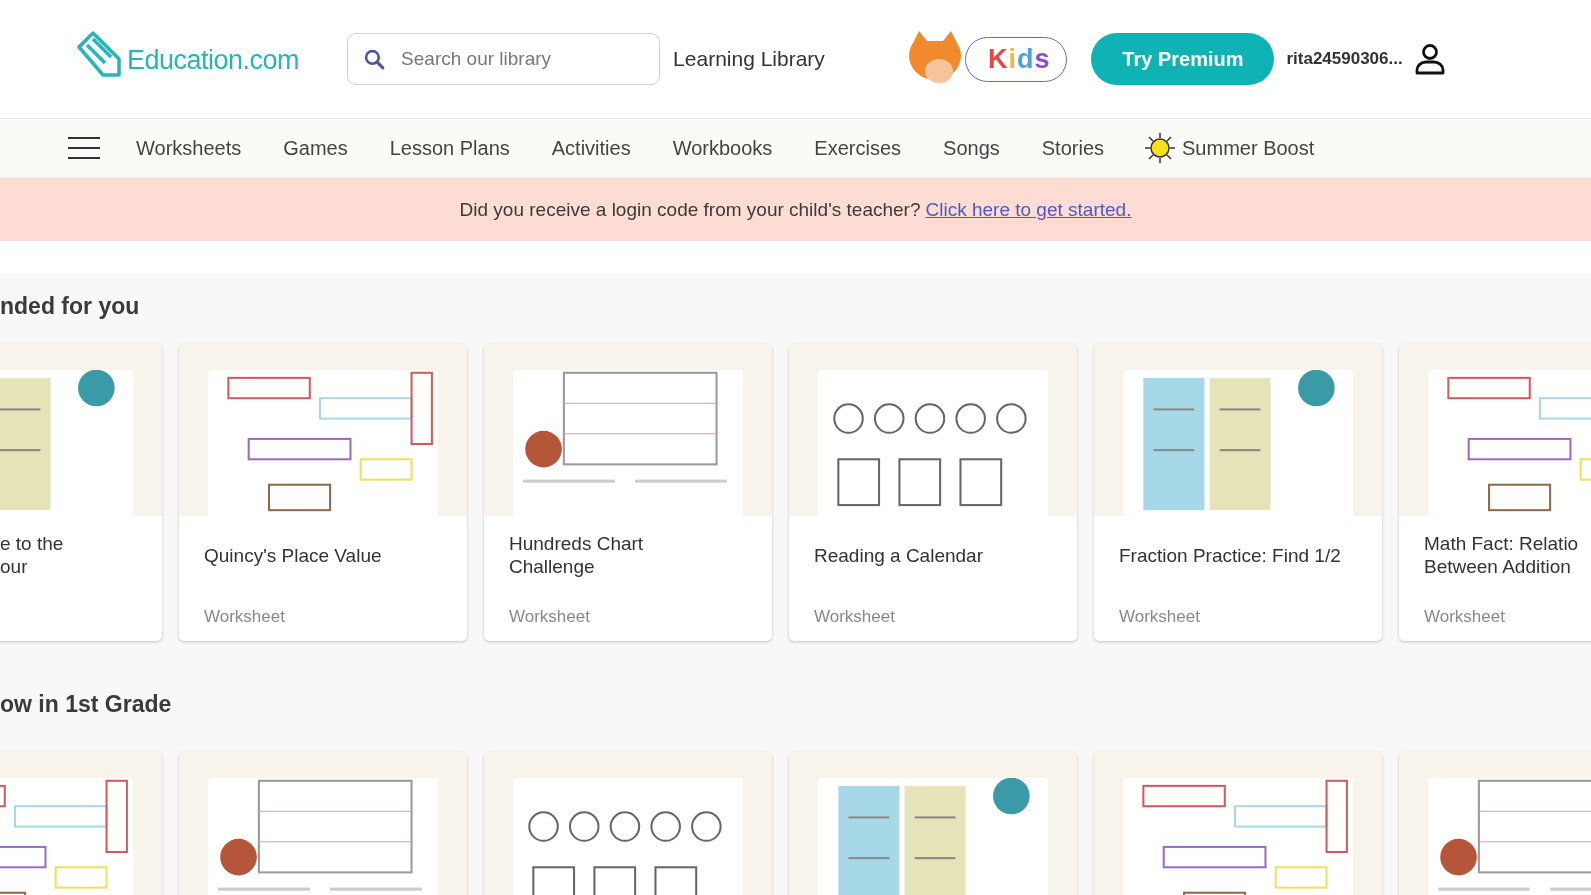 Image resolution: width=1591 pixels, height=895 pixels. I want to click on nav-link: Stories, so click(1073, 148).